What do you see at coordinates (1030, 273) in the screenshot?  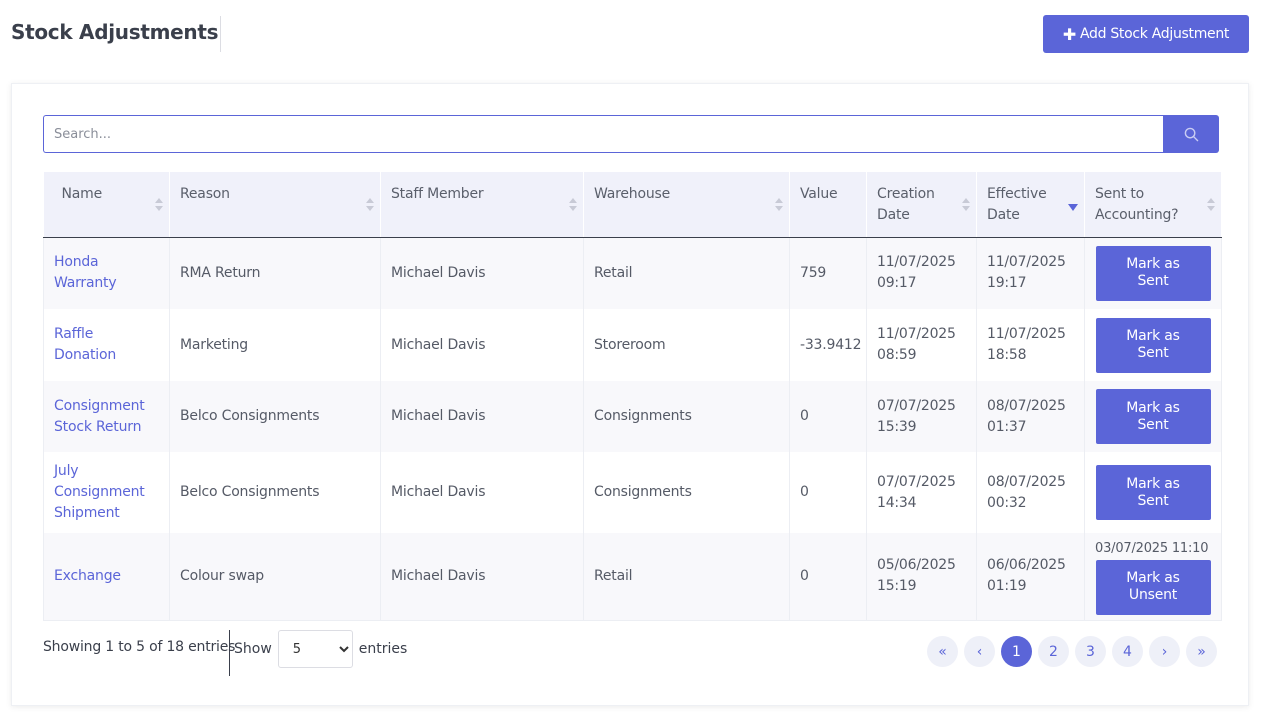 I see `cell-effective-date: 11/07/2025 19:17` at bounding box center [1030, 273].